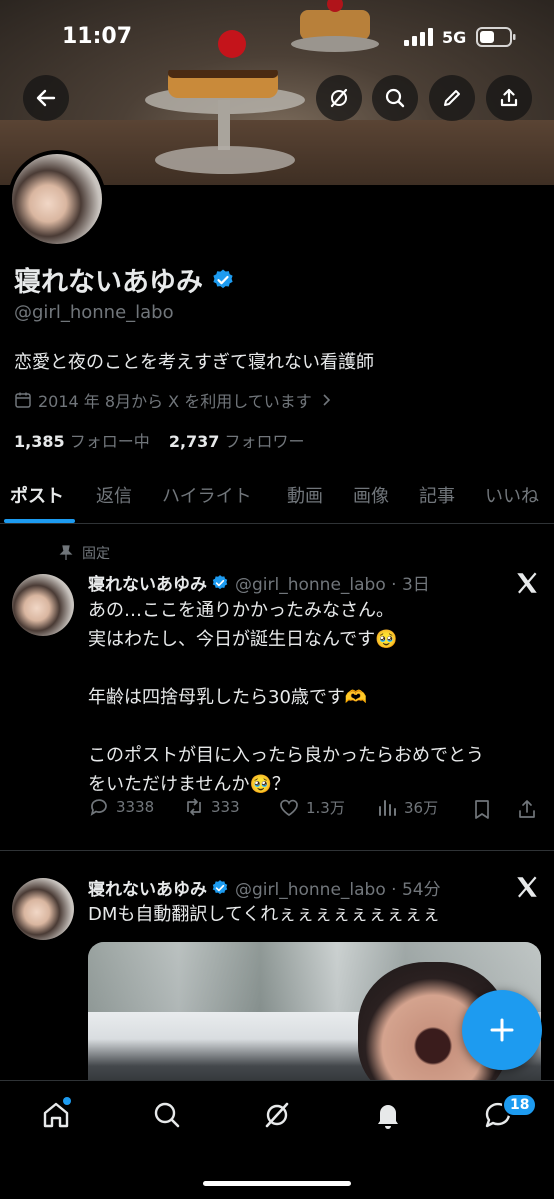 This screenshot has height=1199, width=554. Describe the element at coordinates (207, 495) in the screenshot. I see `tab-highlights: ハイライト` at that location.